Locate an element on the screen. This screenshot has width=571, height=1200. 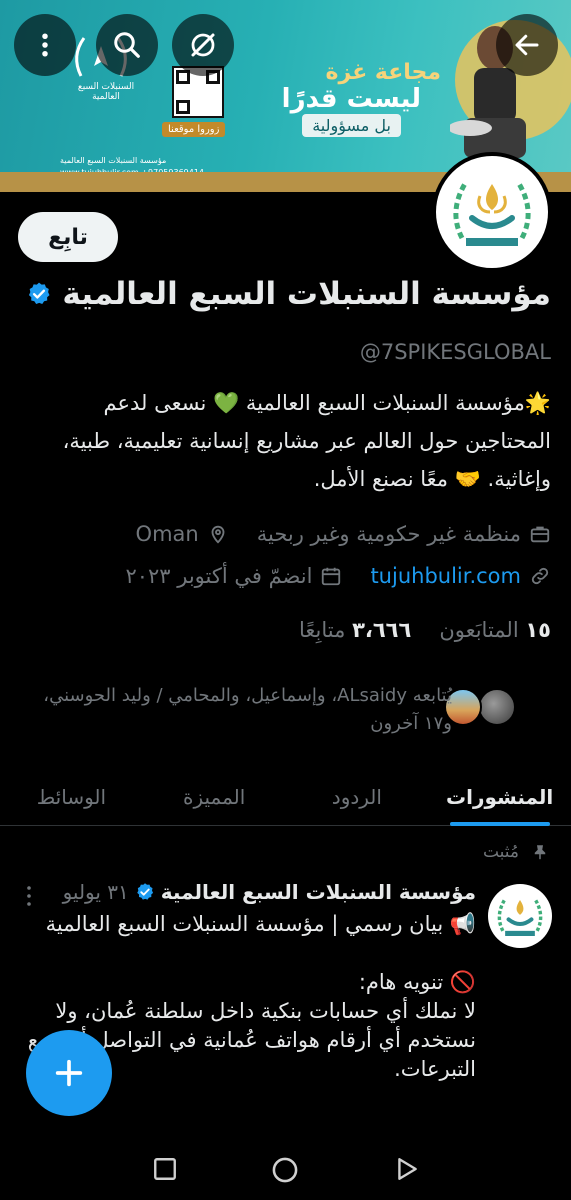
profile-tabs: المنشورات الردود المميزة الوسائط is located at coordinates (285, 797).